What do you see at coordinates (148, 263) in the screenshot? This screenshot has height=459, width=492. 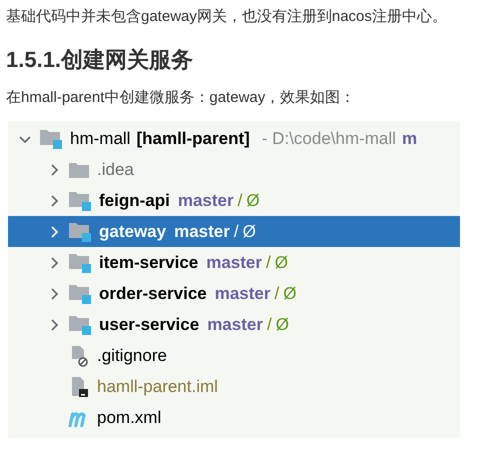 I see `file-name: item-service` at bounding box center [148, 263].